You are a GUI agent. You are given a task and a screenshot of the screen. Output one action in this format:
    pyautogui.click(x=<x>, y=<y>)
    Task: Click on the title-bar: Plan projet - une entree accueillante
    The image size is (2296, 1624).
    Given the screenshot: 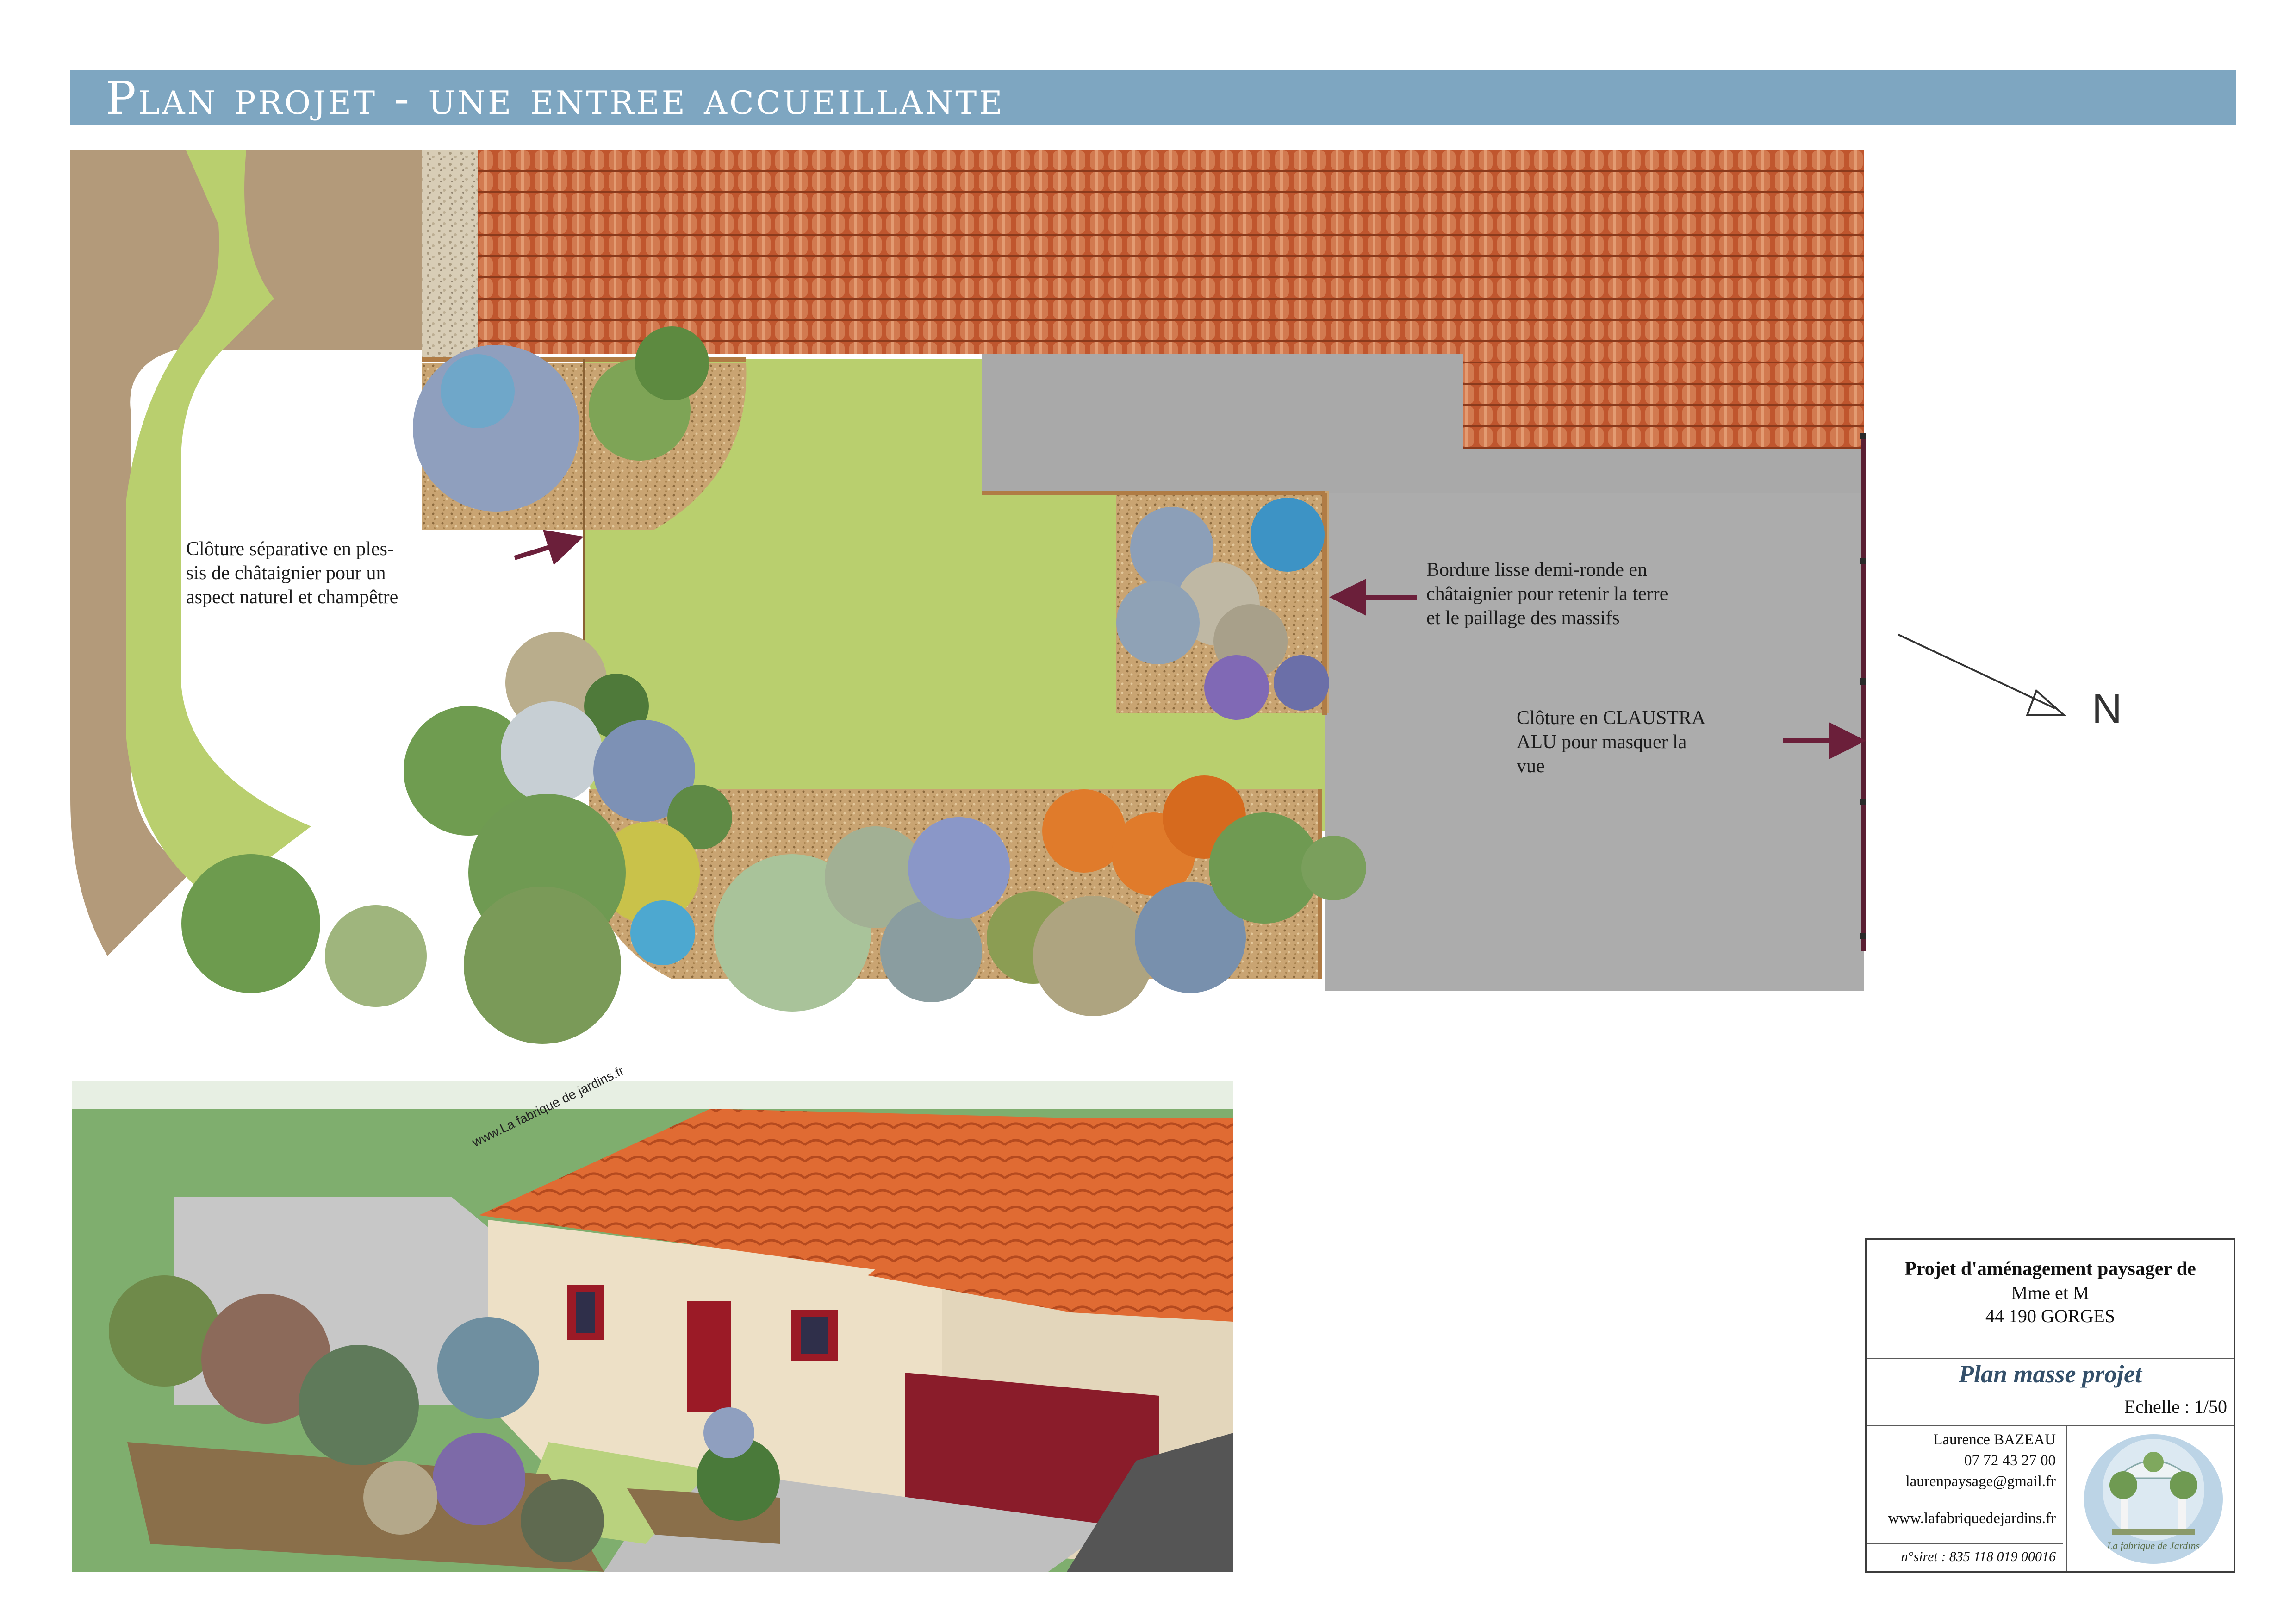 What is the action you would take?
    pyautogui.click(x=1153, y=97)
    